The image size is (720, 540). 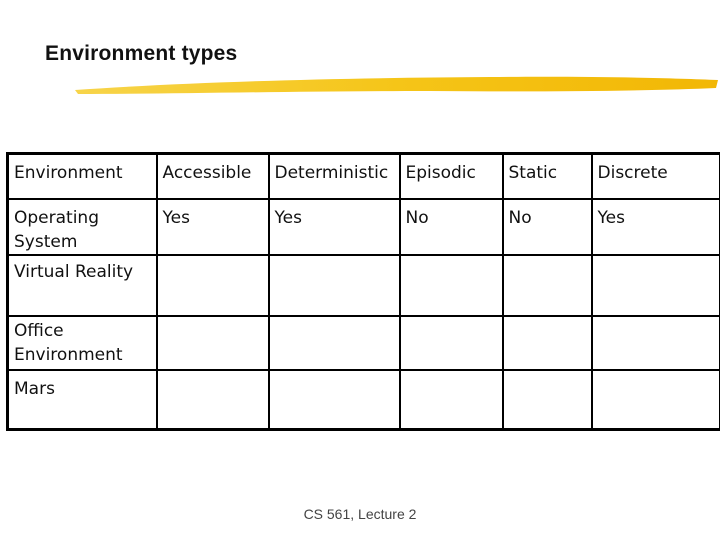 I want to click on header-cell: Accessible, so click(x=212, y=176).